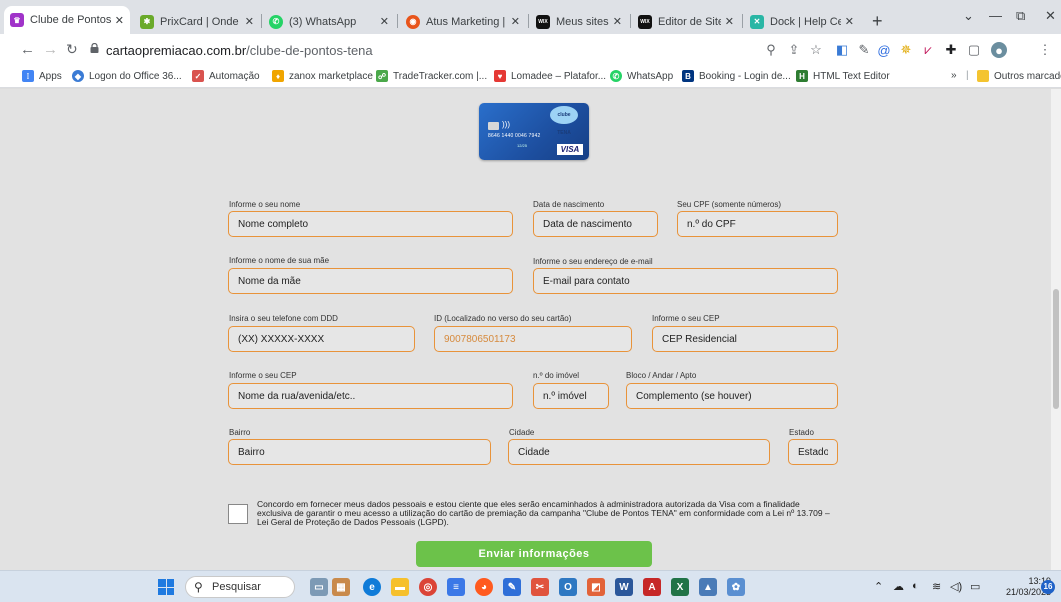  What do you see at coordinates (50, 49) in the screenshot?
I see `forward-arrow-icon: →` at bounding box center [50, 49].